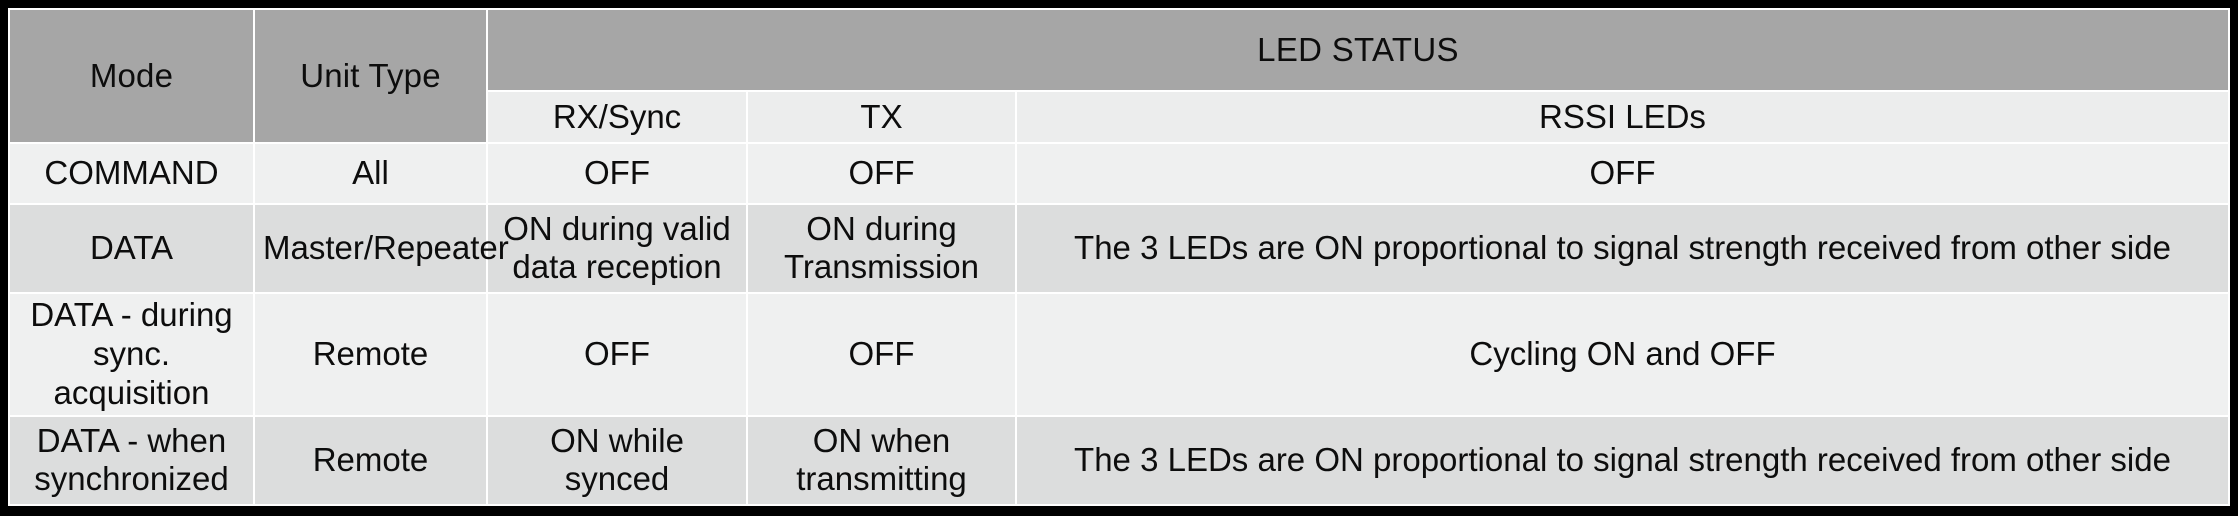  I want to click on cell-text: ON when transmitting, so click(881, 459).